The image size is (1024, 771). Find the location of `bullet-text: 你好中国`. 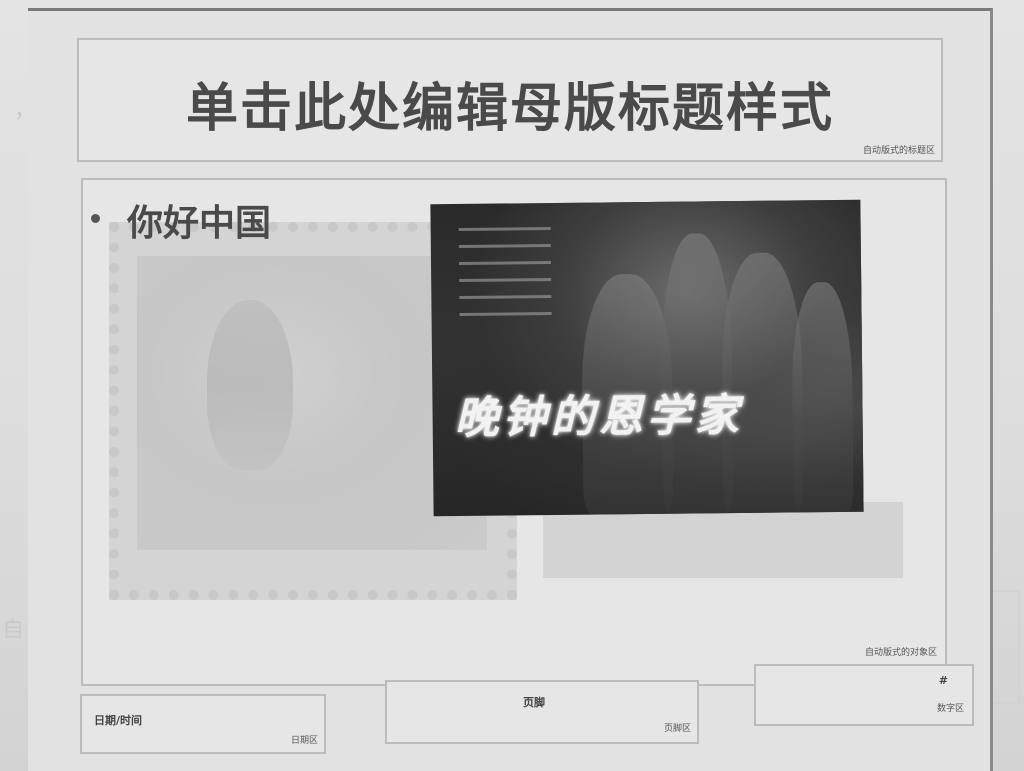

bullet-text: 你好中国 is located at coordinates (199, 220).